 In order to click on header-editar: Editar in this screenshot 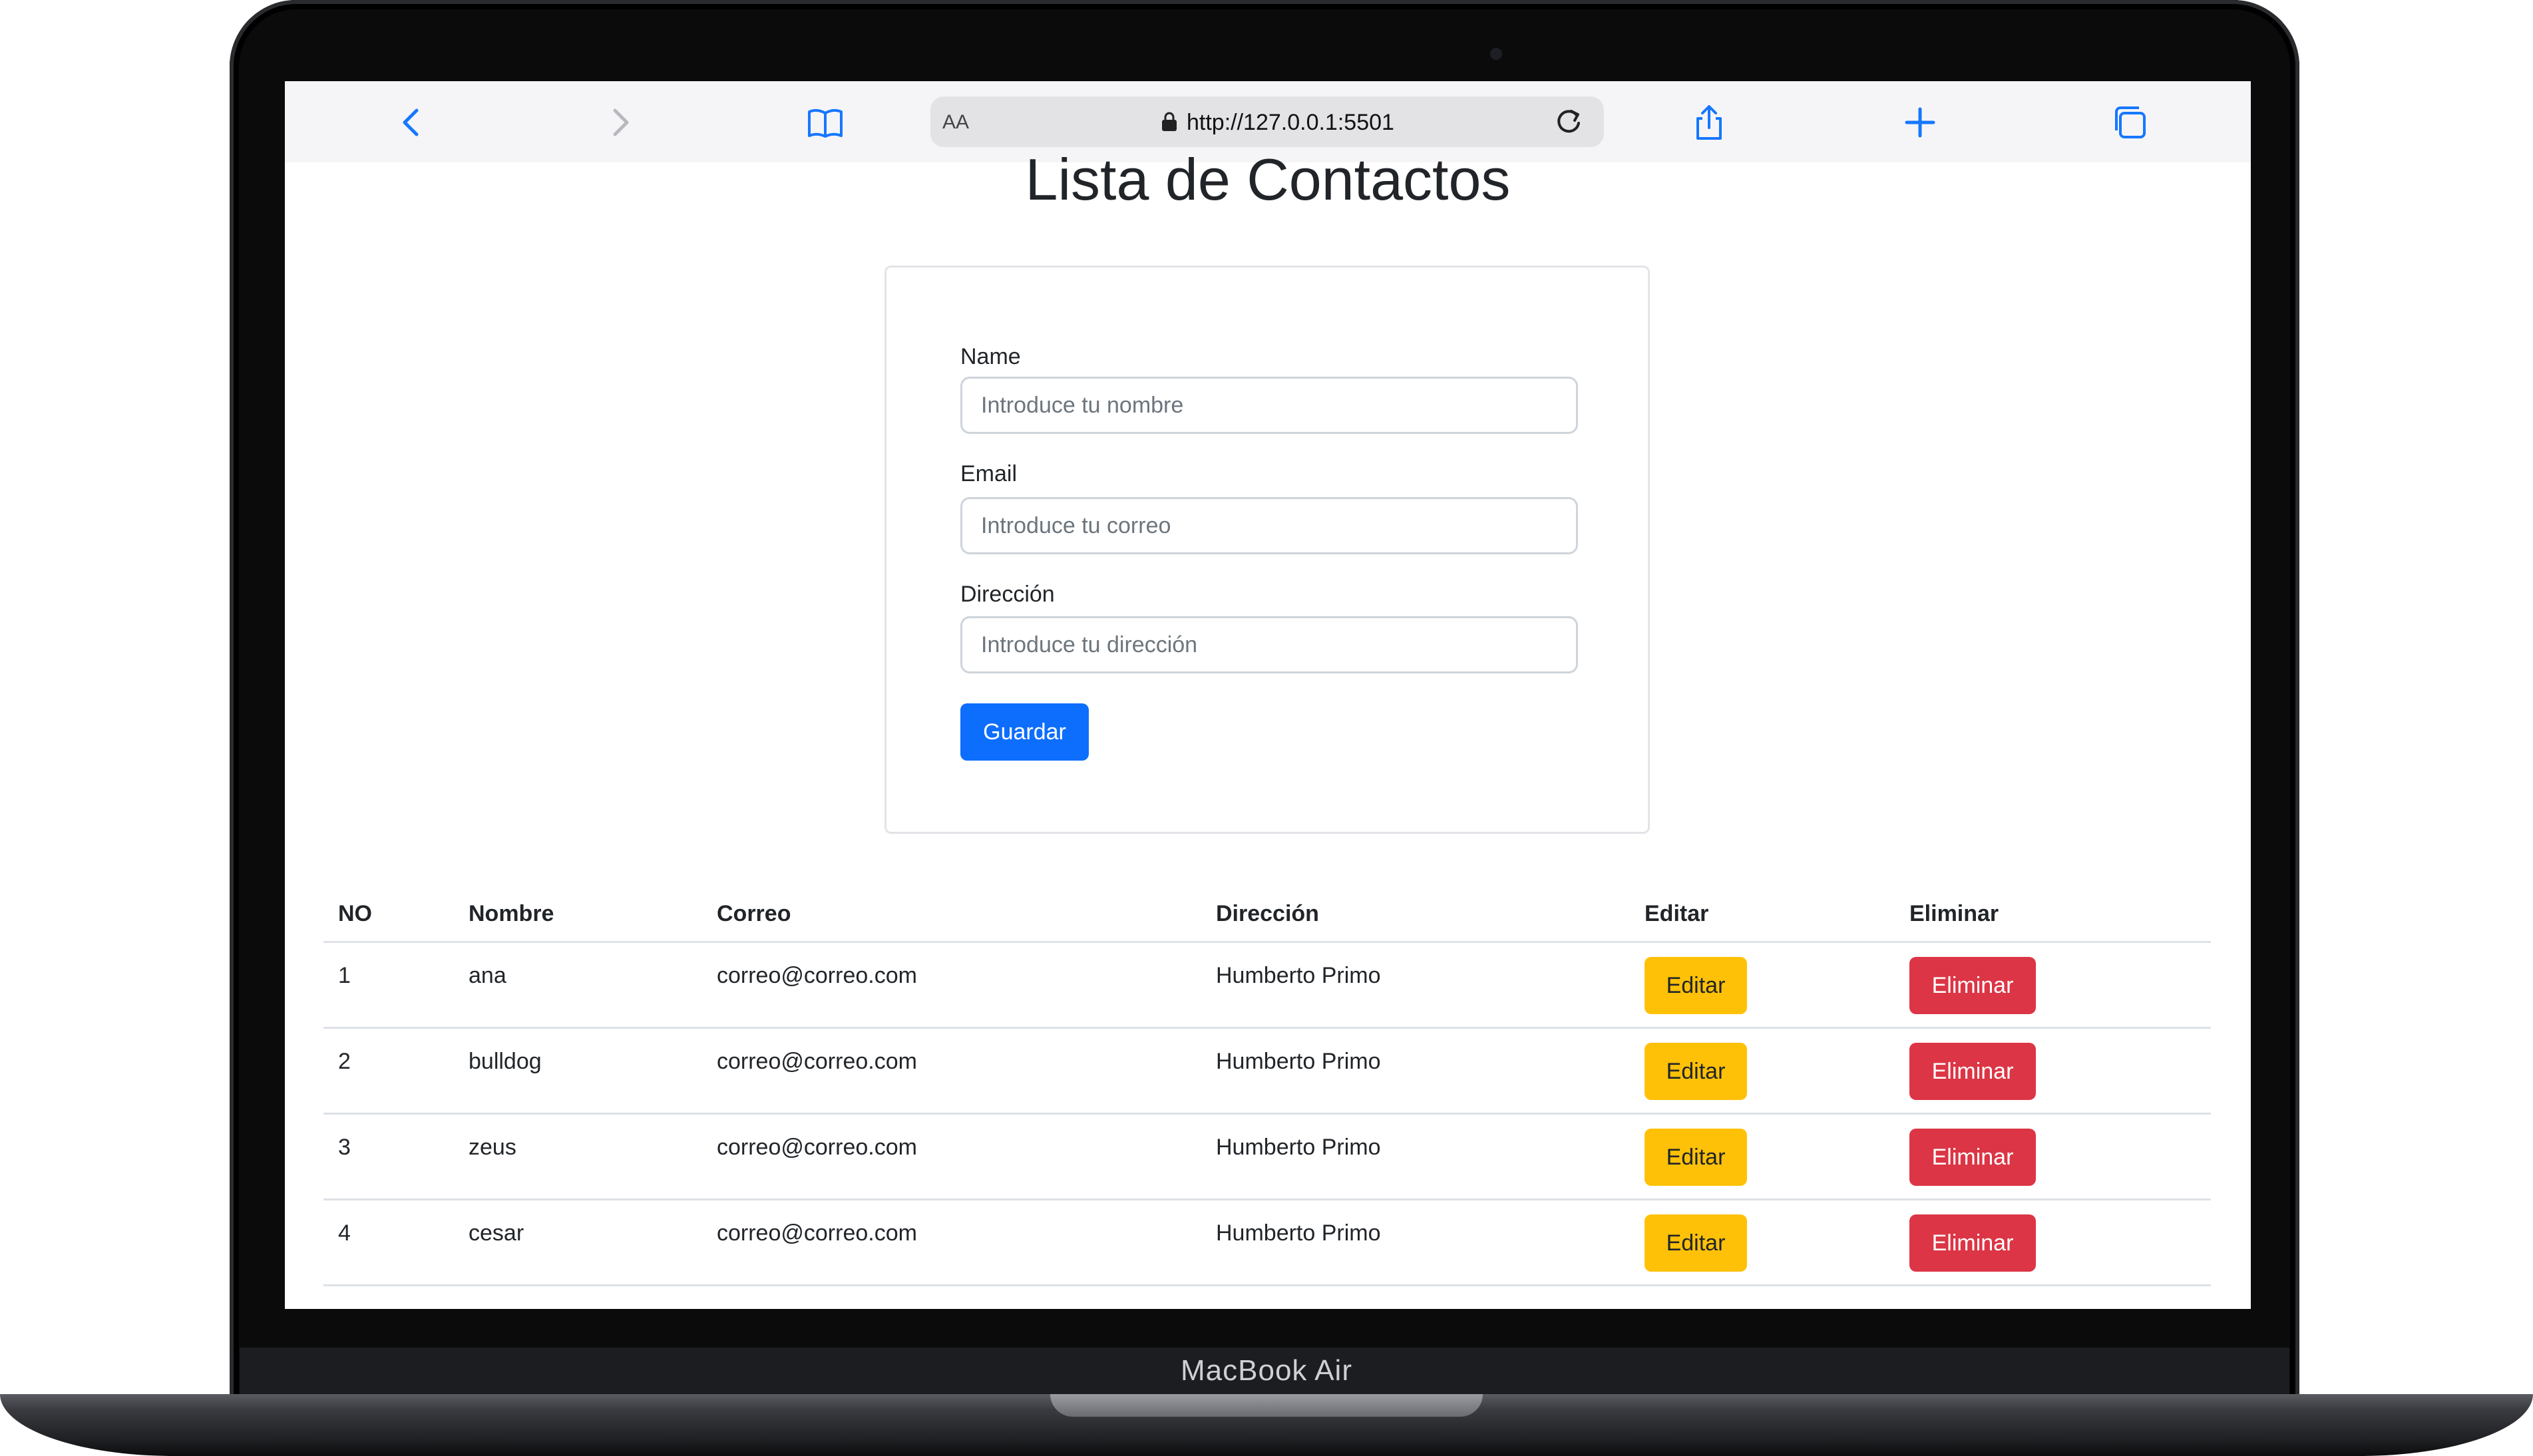, I will do `click(1677, 914)`.